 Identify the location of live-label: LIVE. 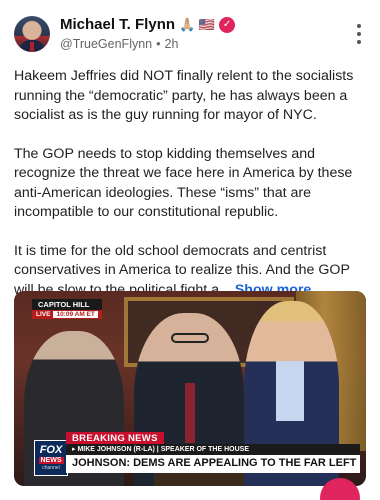
(43, 314).